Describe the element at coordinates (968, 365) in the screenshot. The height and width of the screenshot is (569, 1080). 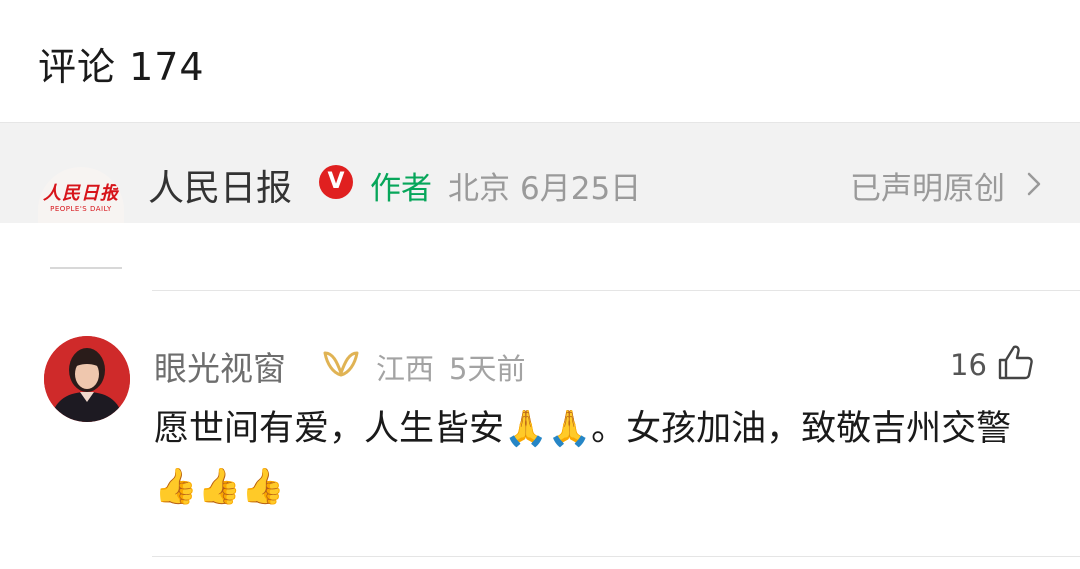
I see `like-count: 16` at that location.